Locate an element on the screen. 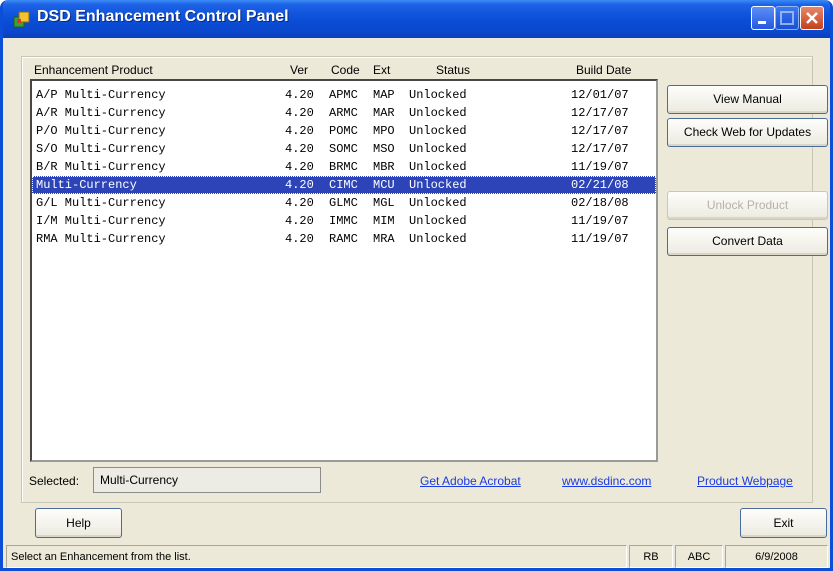 The image size is (833, 571). cell-product: B/R Multi-Currency is located at coordinates (101, 167).